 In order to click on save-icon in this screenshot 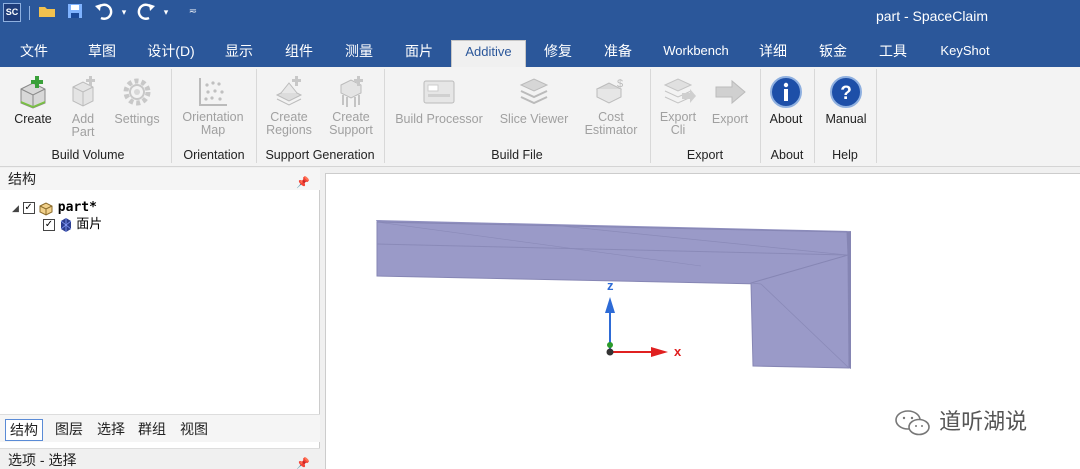, I will do `click(75, 12)`.